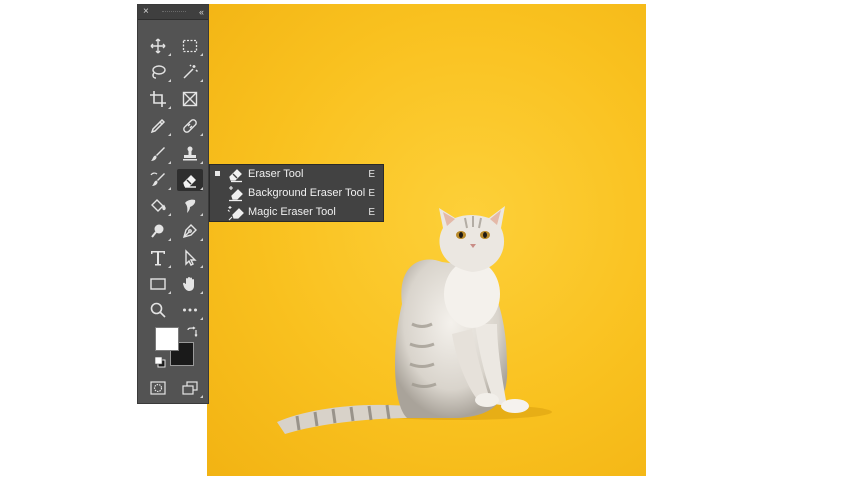 The width and height of the screenshot is (850, 478). I want to click on selected-indicator, so click(217, 173).